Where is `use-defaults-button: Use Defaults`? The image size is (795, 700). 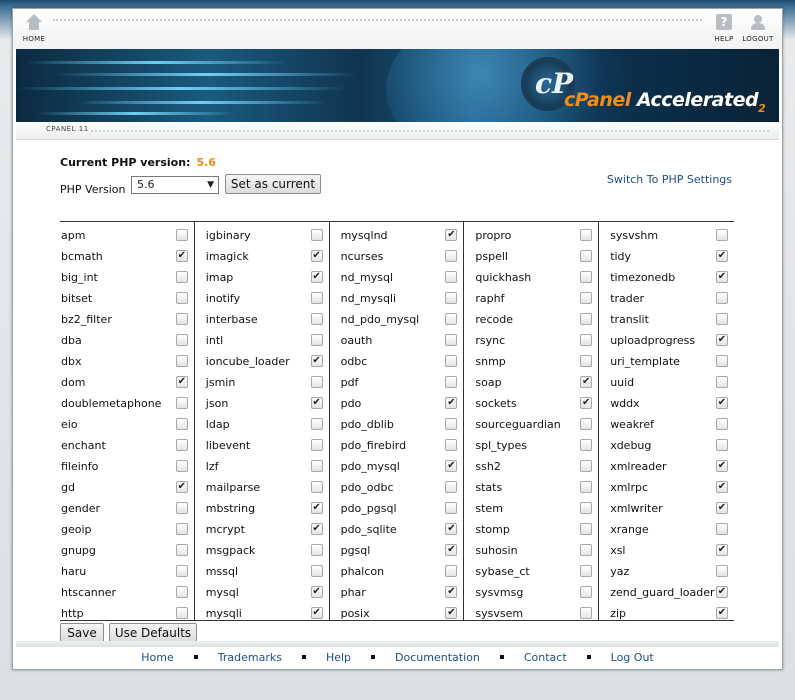
use-defaults-button: Use Defaults is located at coordinates (153, 633).